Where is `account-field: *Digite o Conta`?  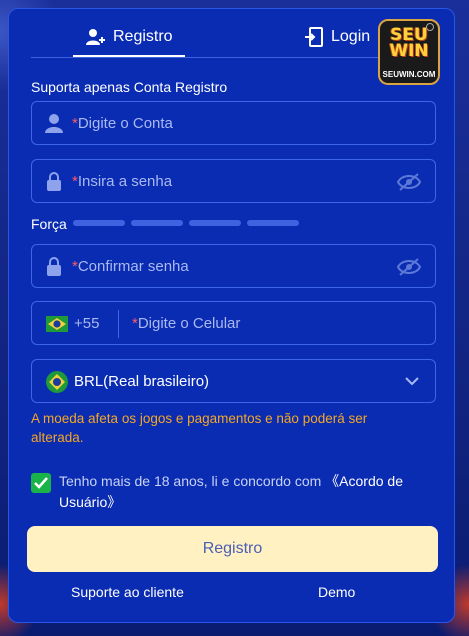
account-field: *Digite o Conta is located at coordinates (233, 123).